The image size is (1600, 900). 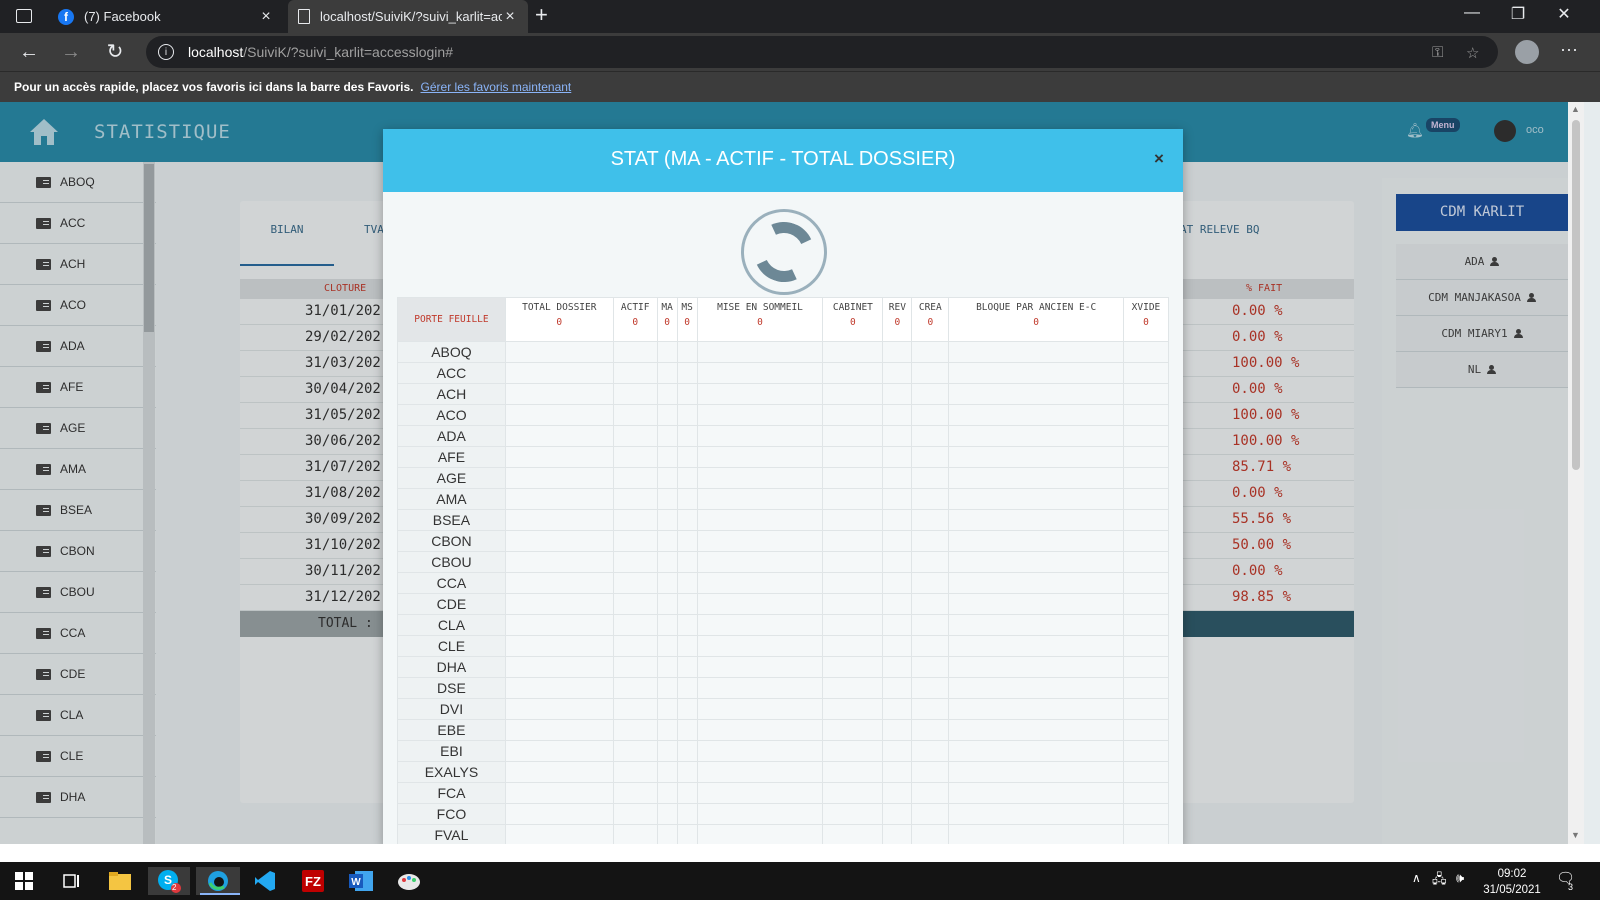 I want to click on table-row: AMA, so click(x=783, y=499).